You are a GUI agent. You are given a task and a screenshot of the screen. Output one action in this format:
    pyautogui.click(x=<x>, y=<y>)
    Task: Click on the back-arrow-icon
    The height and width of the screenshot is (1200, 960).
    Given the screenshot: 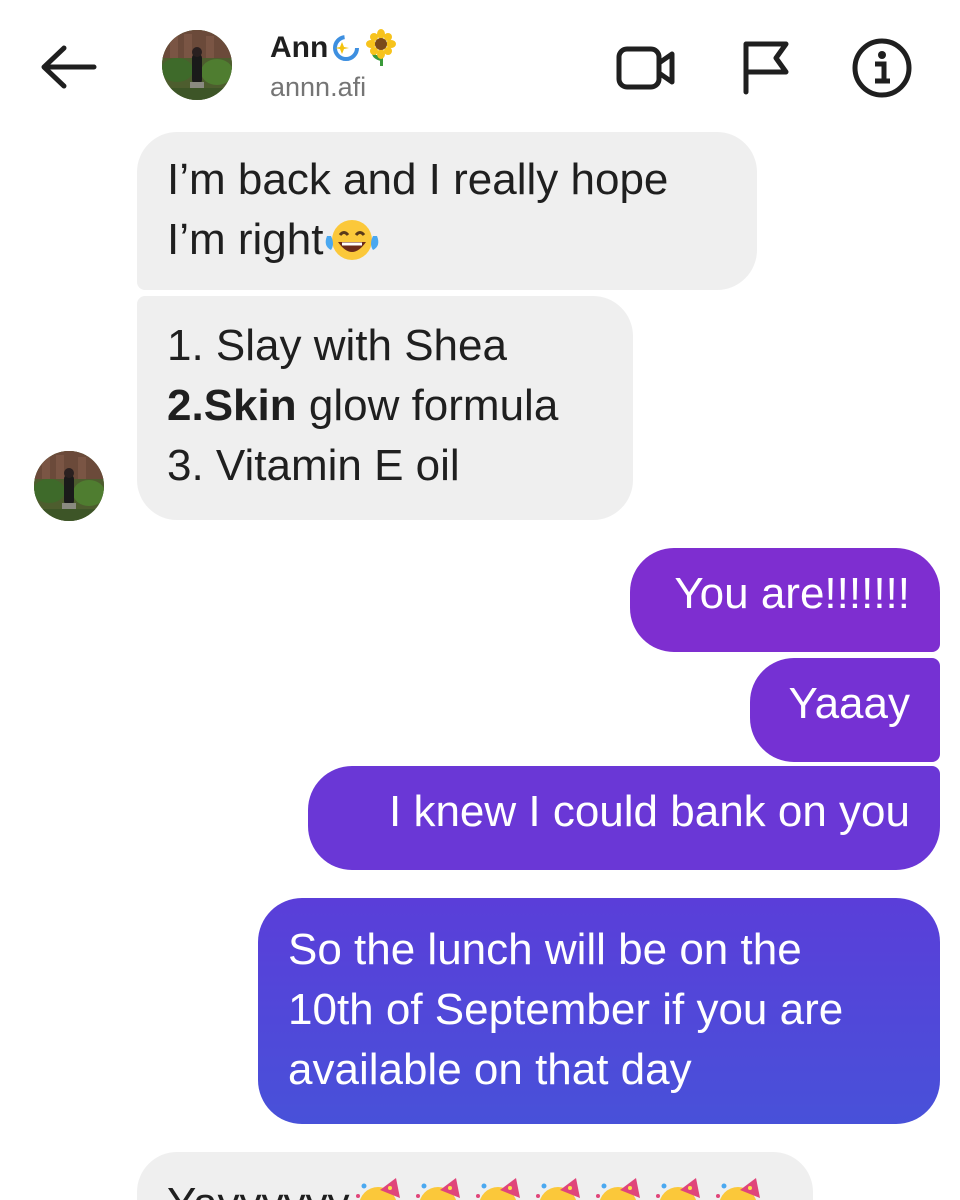 What is the action you would take?
    pyautogui.click(x=69, y=67)
    